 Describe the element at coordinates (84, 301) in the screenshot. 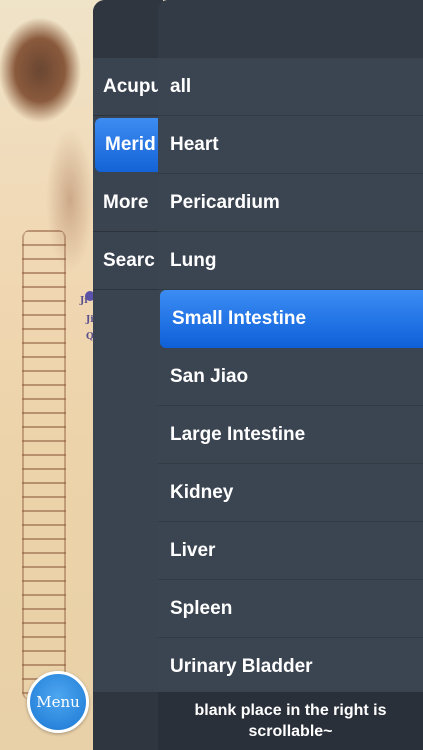

I see `acupoint-label: Ji` at that location.